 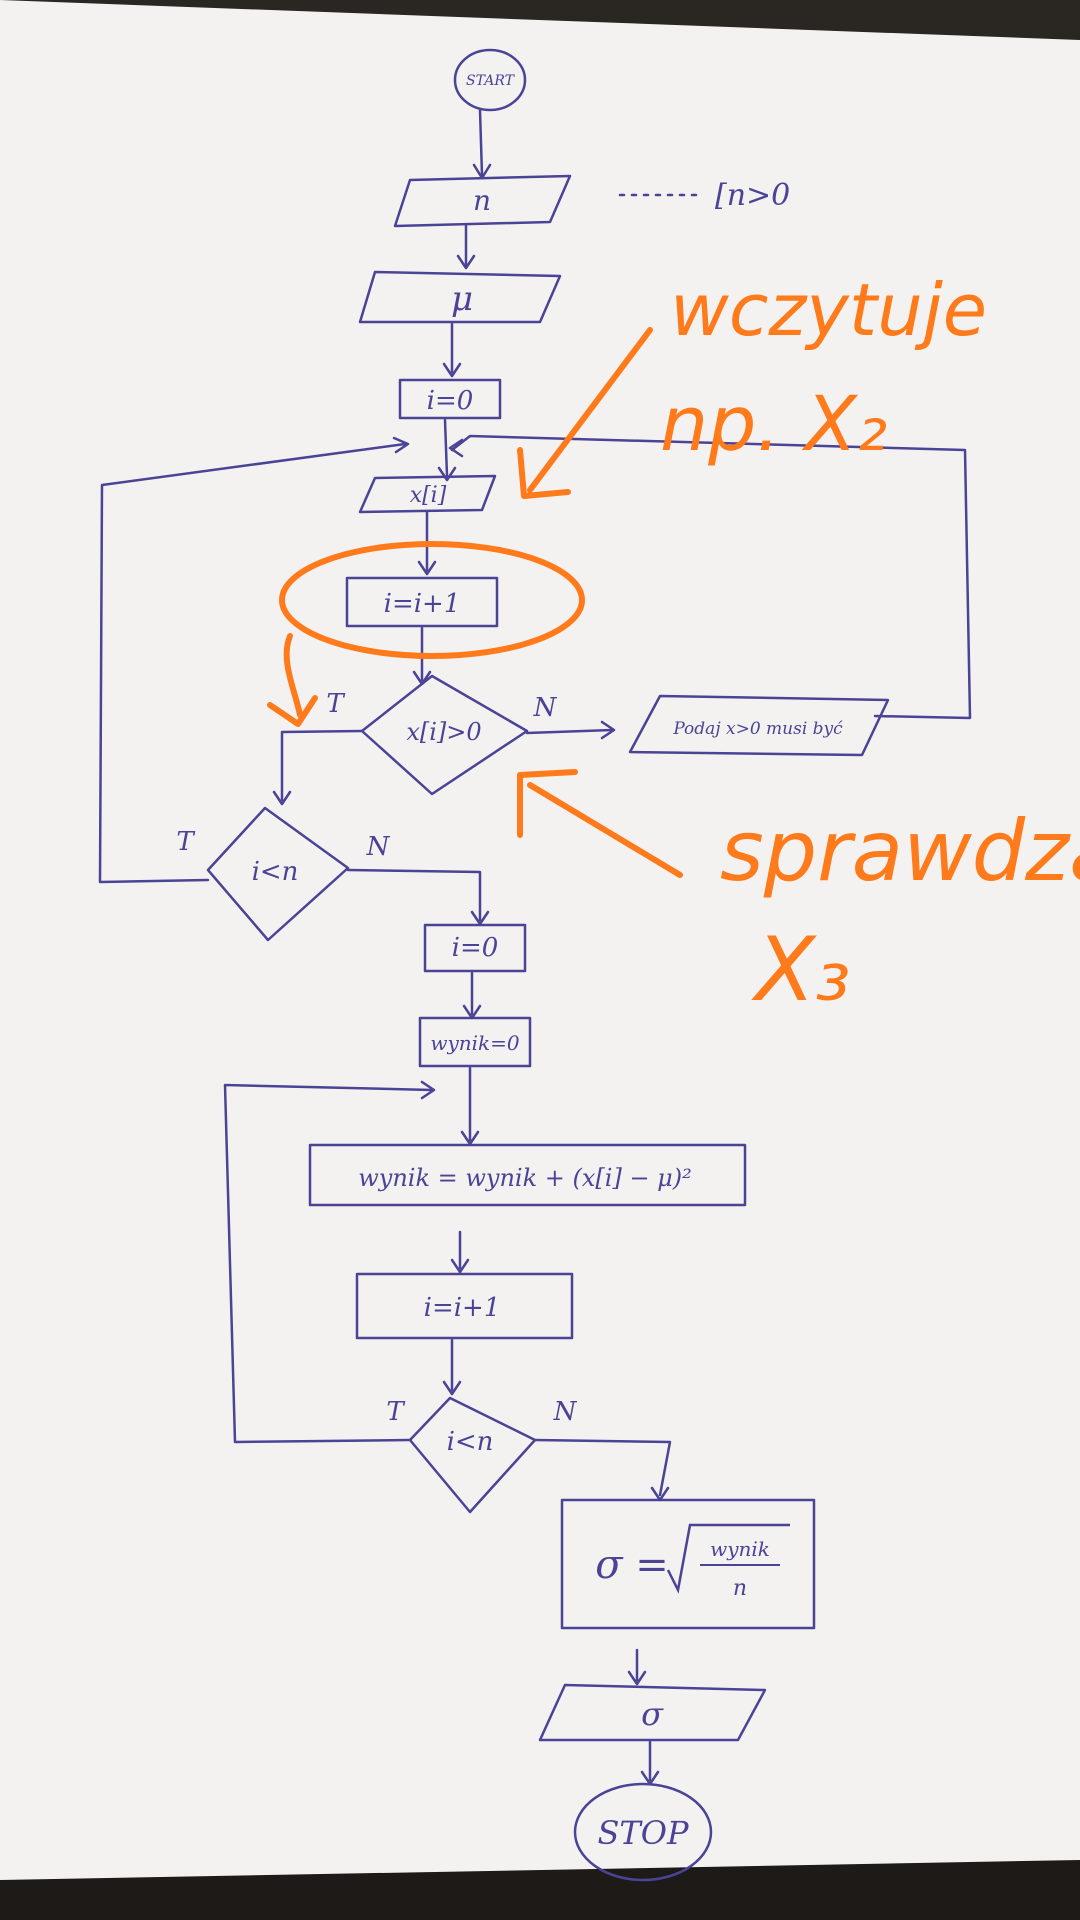 I want to click on sigma-formula-left: σ =, so click(x=632, y=1565).